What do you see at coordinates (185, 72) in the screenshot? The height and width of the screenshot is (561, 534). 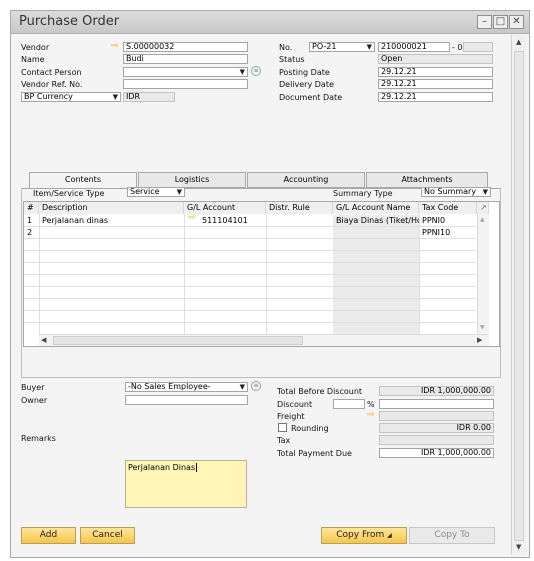 I see `contact-person-select: ▼` at bounding box center [185, 72].